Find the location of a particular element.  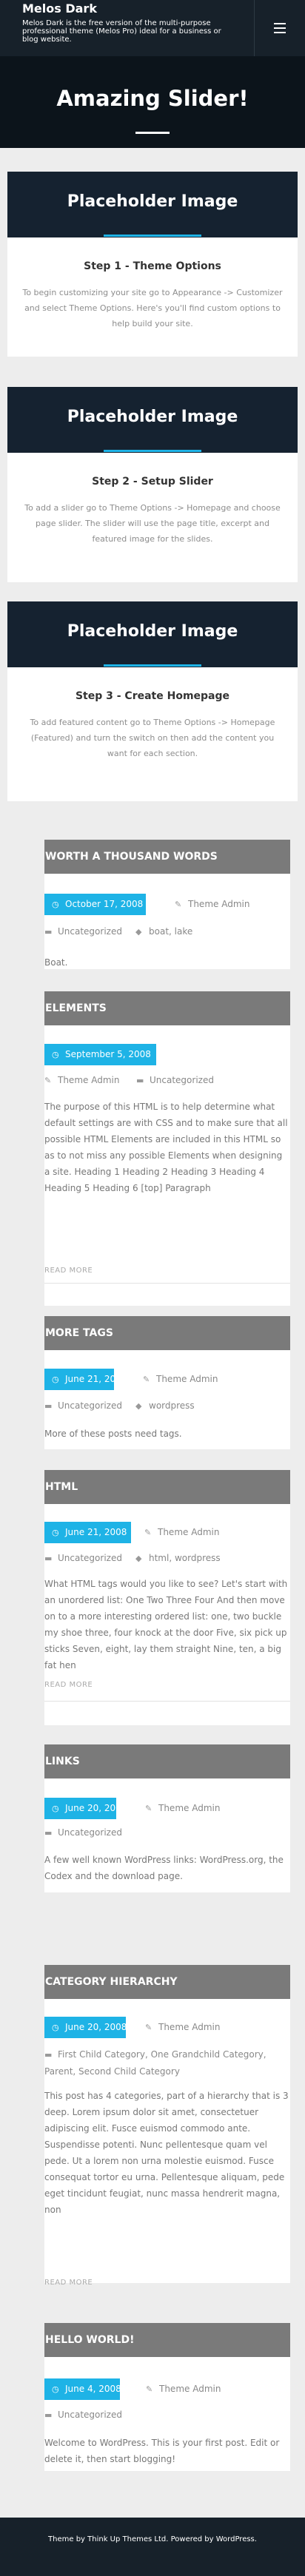

post-date: ◷ June 4, 2008 is located at coordinates (83, 2389).